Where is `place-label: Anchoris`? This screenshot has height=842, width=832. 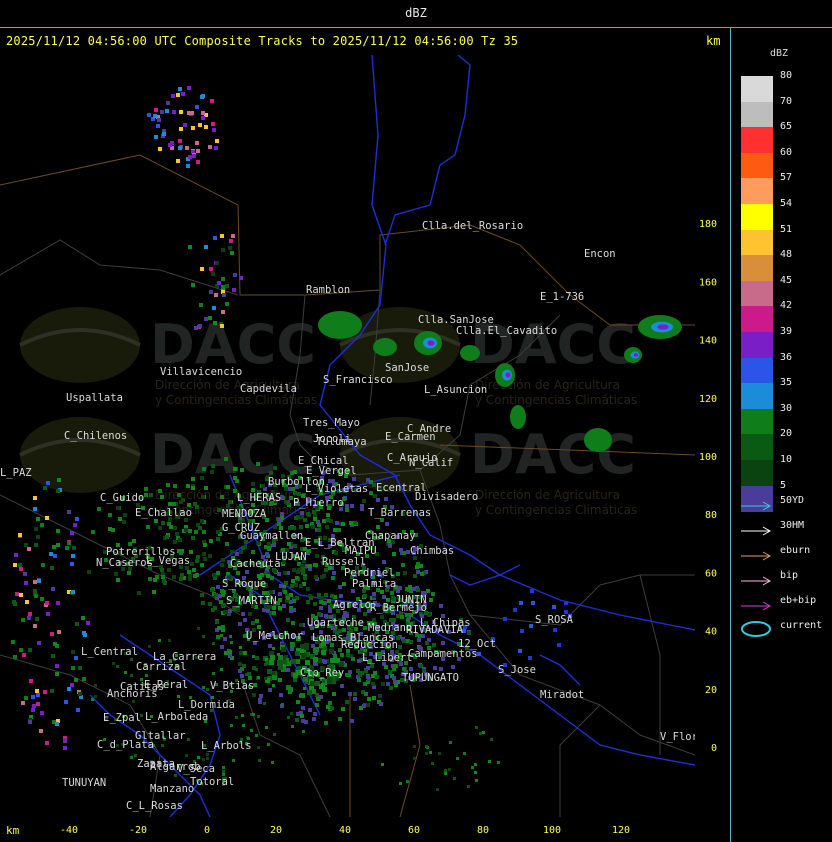
place-label: Anchoris is located at coordinates (132, 694).